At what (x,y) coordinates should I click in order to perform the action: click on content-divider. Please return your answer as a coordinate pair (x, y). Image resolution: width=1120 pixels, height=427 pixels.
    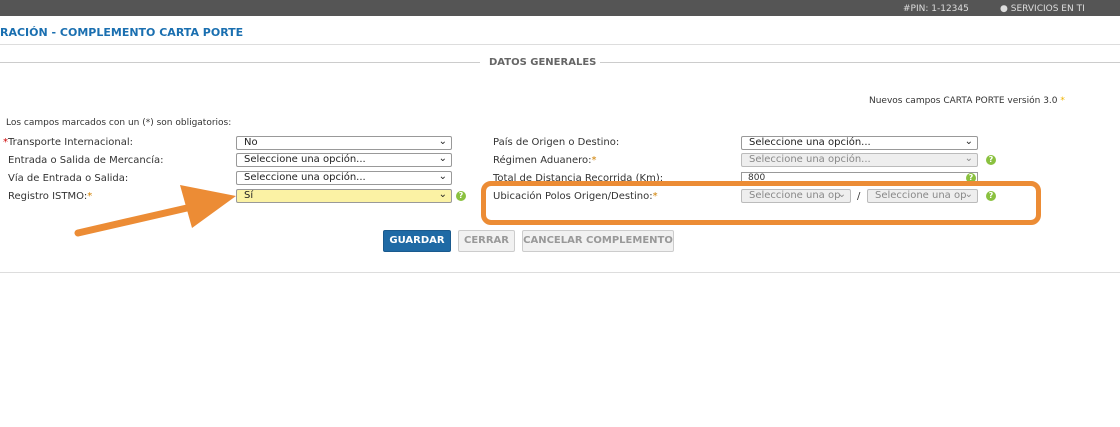
    Looking at the image, I should click on (560, 272).